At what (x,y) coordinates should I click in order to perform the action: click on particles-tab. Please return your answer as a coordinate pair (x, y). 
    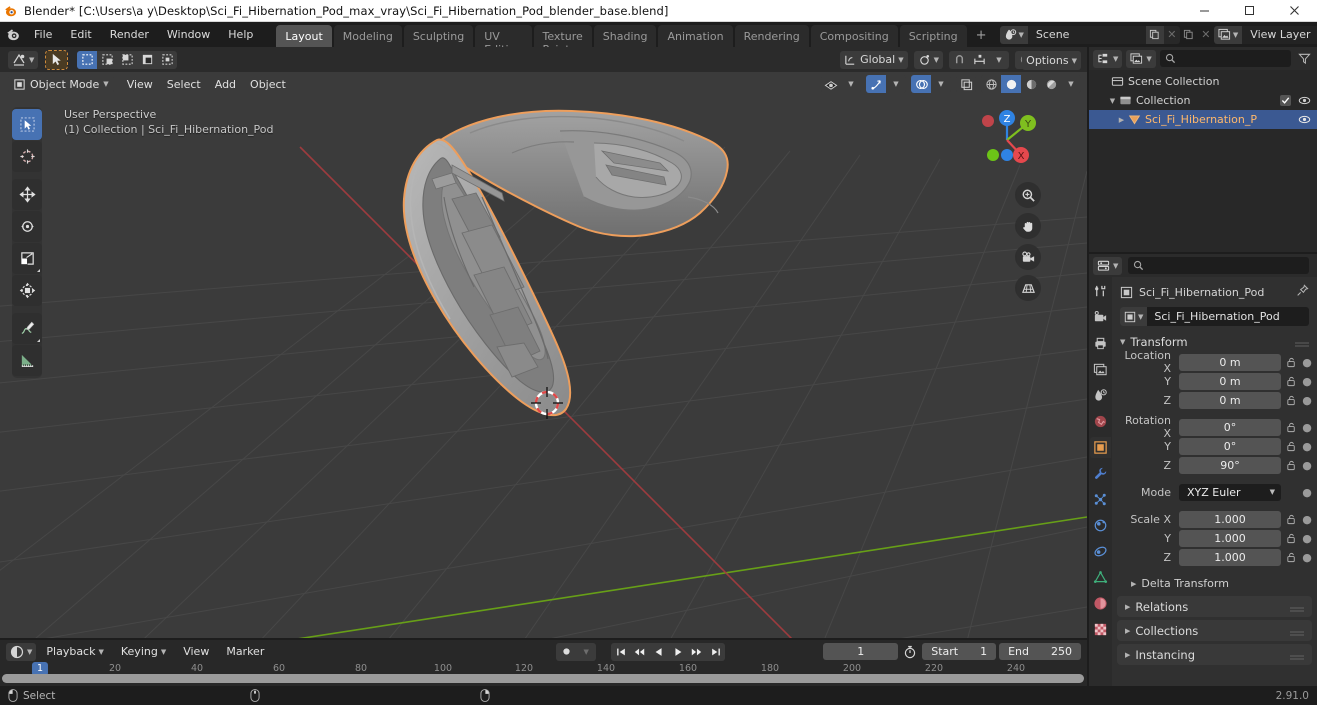
    Looking at the image, I should click on (1100, 499).